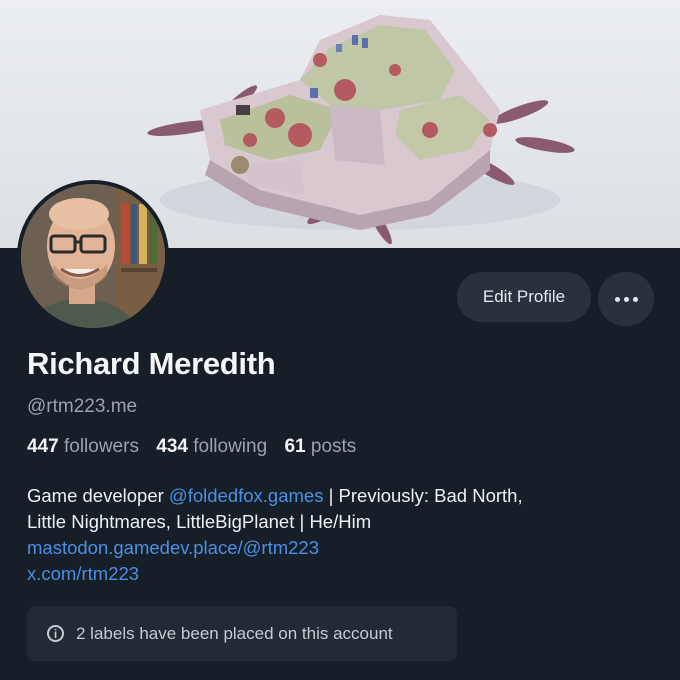  Describe the element at coordinates (524, 297) in the screenshot. I see `edit-profile-button: Edit Profile` at that location.